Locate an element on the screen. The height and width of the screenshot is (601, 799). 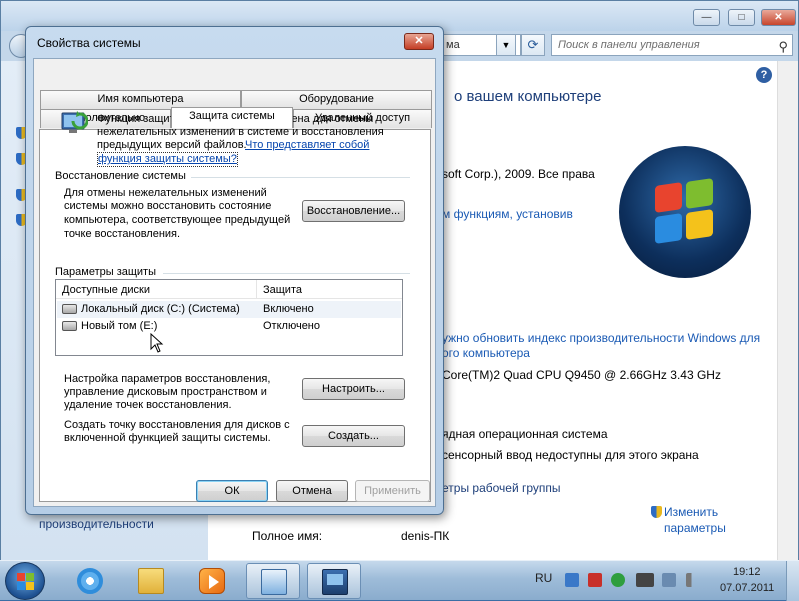
search-icon: ⚲ is located at coordinates (783, 46).